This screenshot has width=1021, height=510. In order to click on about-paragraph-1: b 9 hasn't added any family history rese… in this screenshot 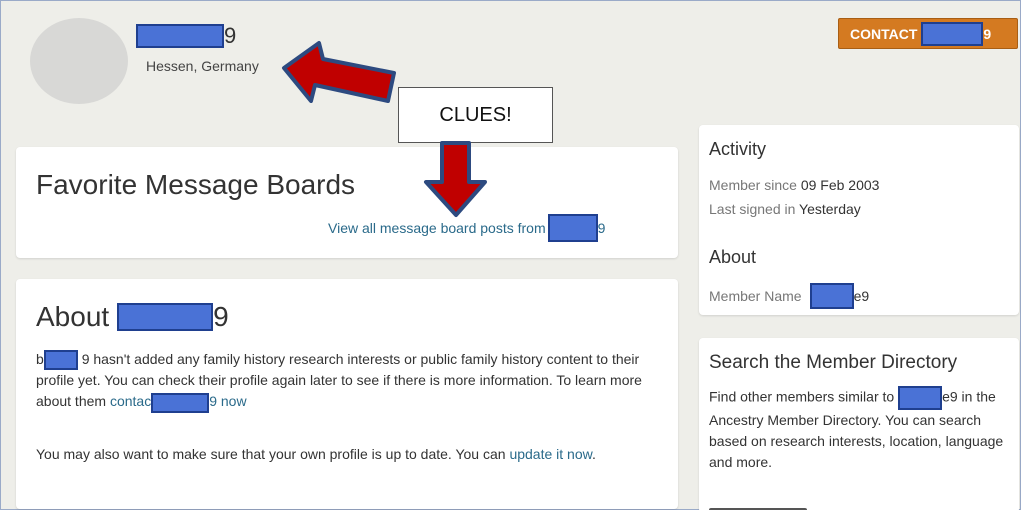, I will do `click(346, 381)`.